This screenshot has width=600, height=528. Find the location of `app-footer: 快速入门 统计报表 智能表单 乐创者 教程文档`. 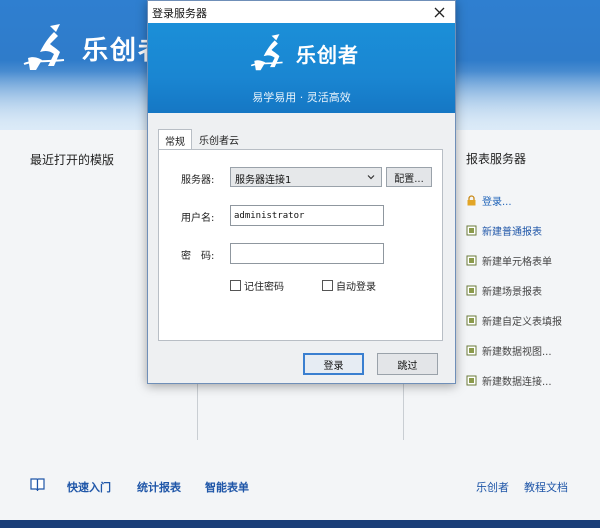

app-footer: 快速入门 统计报表 智能表单 乐创者 教程文档 is located at coordinates (300, 486).